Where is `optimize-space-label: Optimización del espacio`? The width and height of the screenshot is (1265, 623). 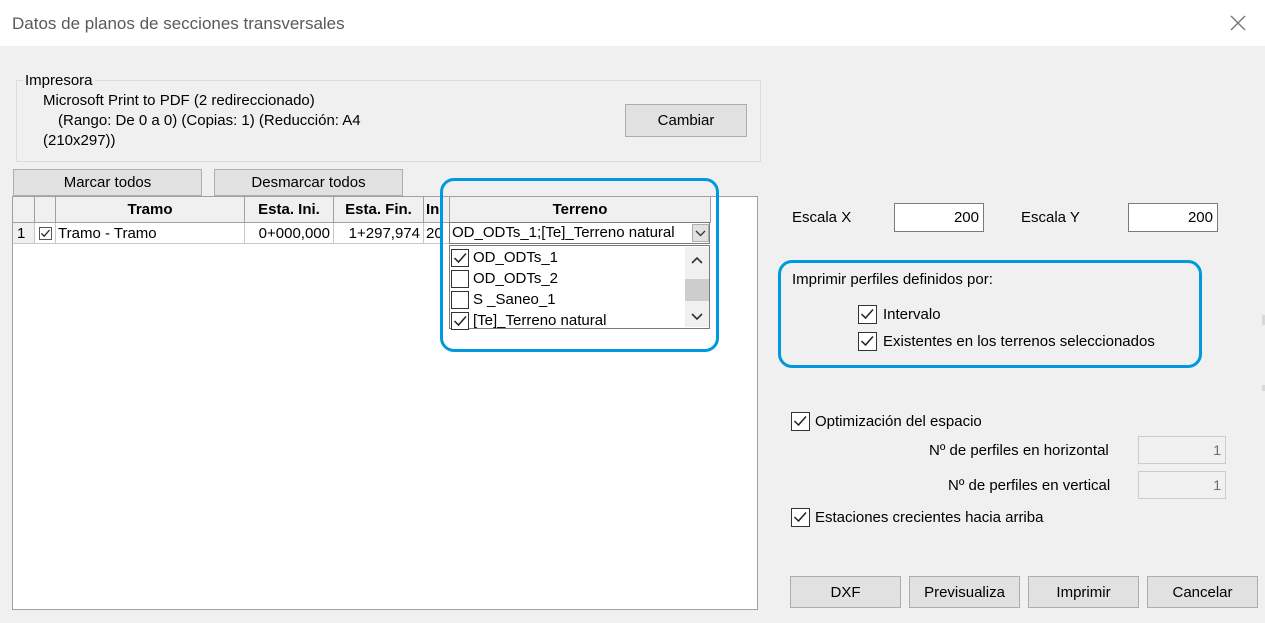 optimize-space-label: Optimización del espacio is located at coordinates (898, 421).